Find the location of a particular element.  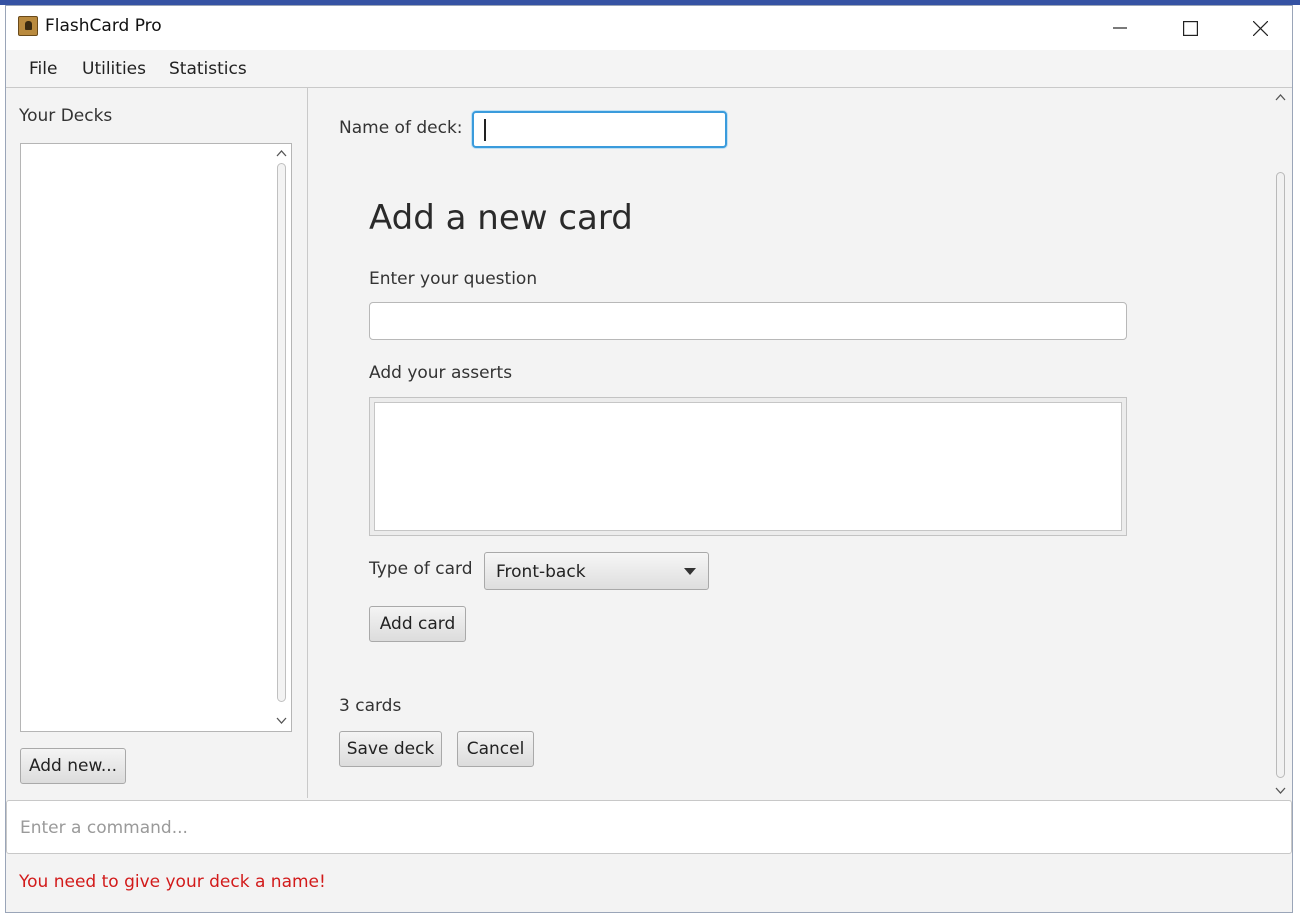

close-icon is located at coordinates (1260, 28).